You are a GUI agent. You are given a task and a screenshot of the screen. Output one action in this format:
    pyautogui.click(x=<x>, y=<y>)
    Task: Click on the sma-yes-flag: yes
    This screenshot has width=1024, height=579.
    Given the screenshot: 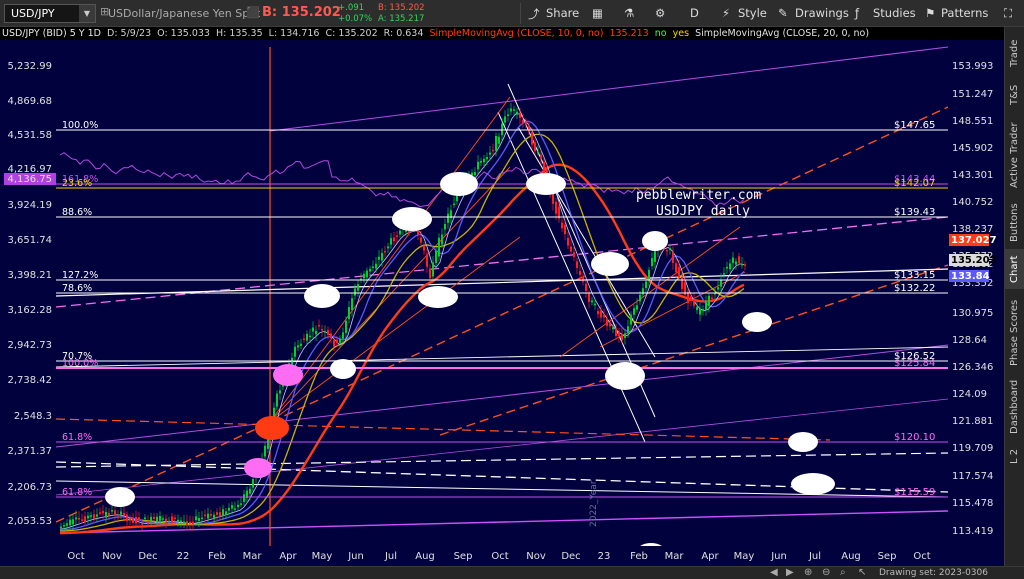 What is the action you would take?
    pyautogui.click(x=681, y=33)
    